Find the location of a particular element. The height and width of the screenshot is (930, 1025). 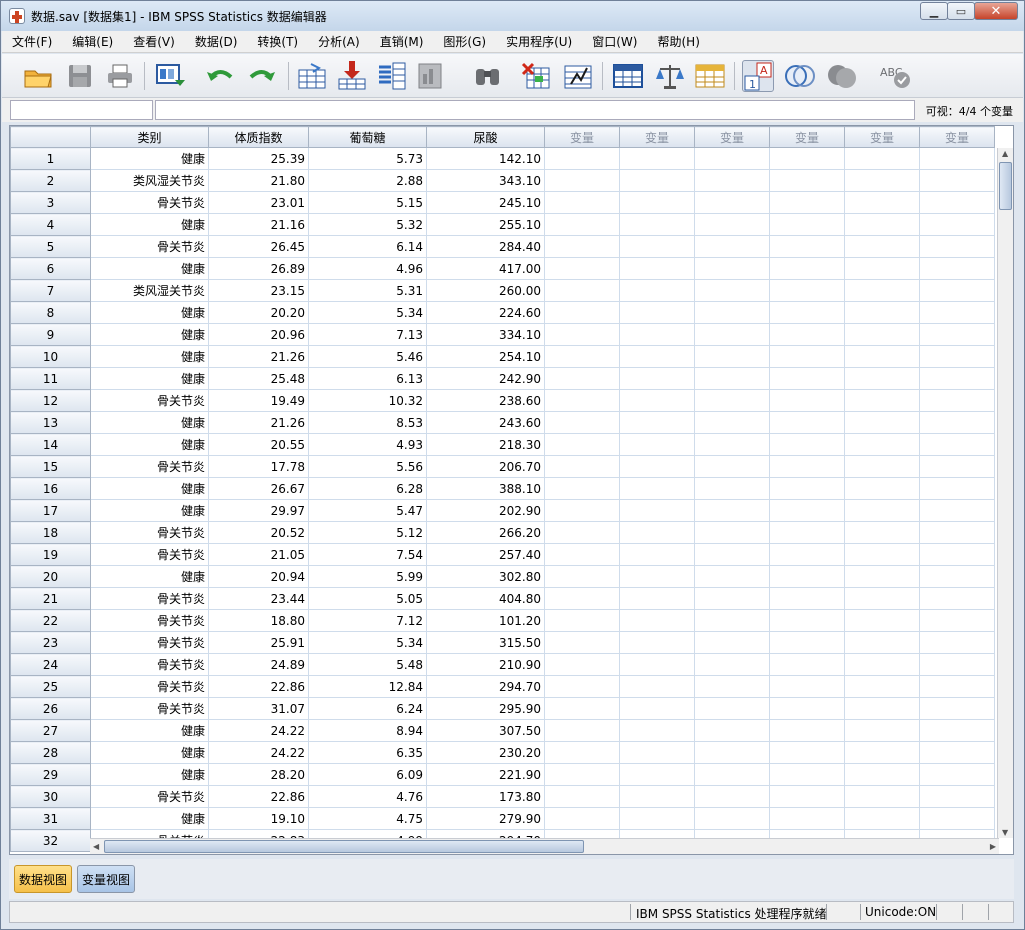

cell-glucose: 6.24 is located at coordinates (367, 708).